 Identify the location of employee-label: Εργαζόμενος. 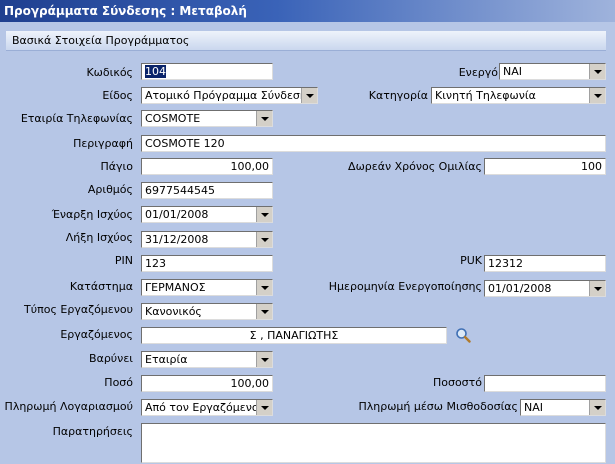
(96, 334).